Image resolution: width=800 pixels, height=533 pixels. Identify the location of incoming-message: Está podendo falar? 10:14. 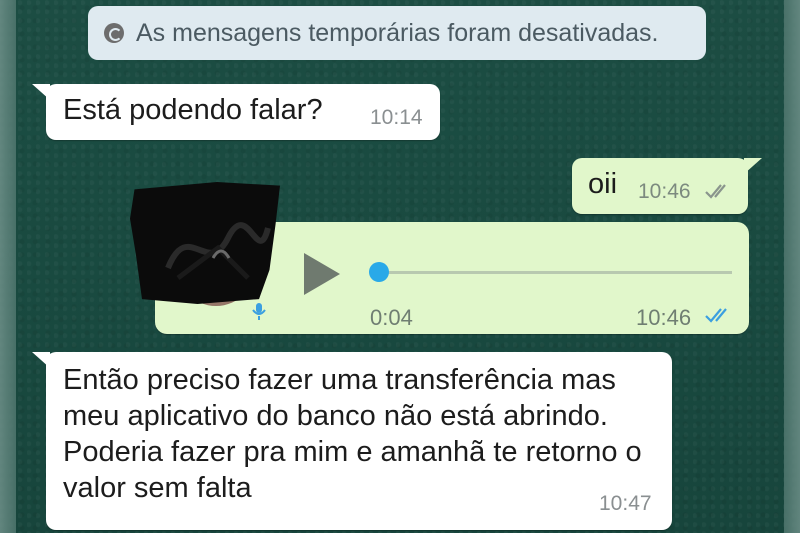
(236, 112).